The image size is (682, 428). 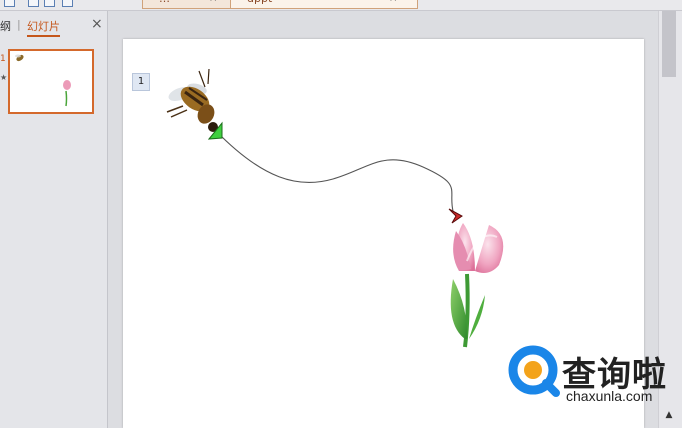 I want to click on scrollbar-thumb, so click(x=669, y=44).